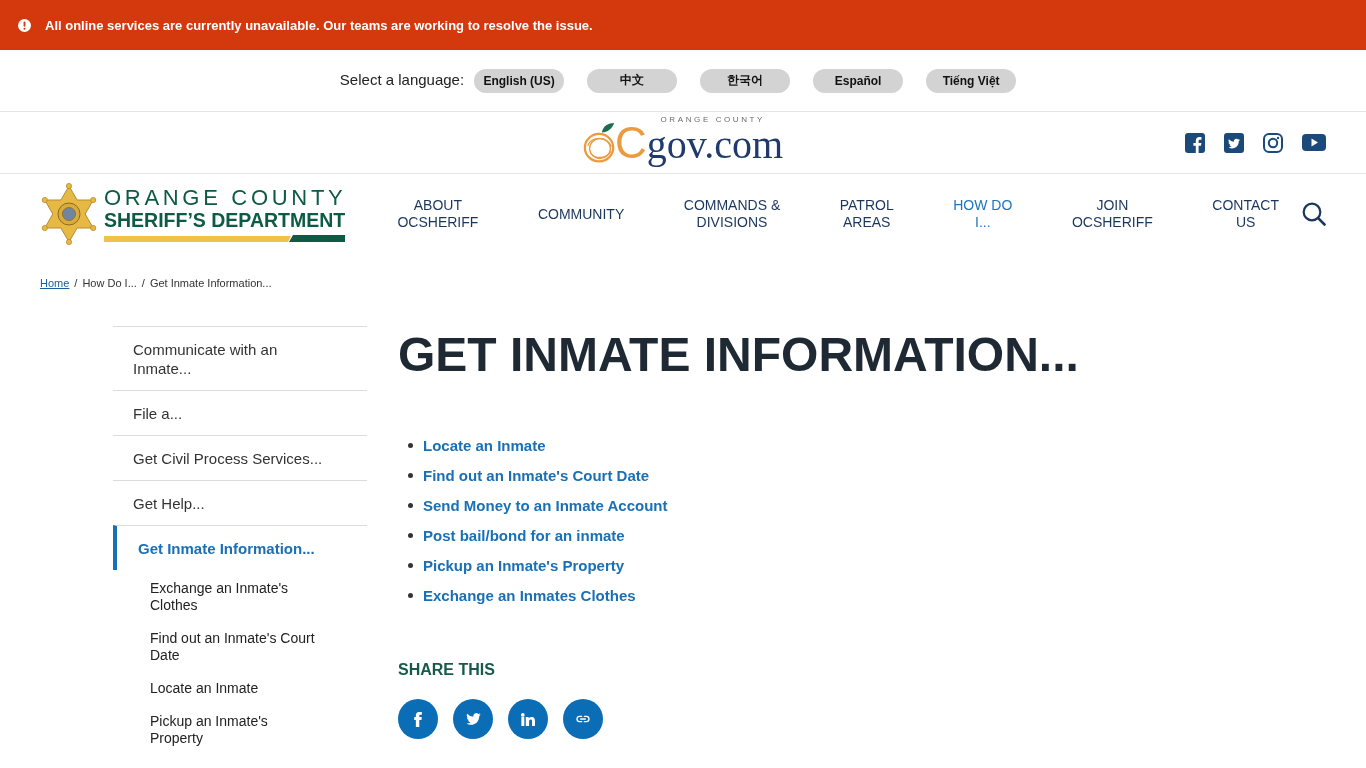 The image size is (1366, 768). Describe the element at coordinates (524, 535) in the screenshot. I see `content-link: Post bail/bond for an inmate` at that location.